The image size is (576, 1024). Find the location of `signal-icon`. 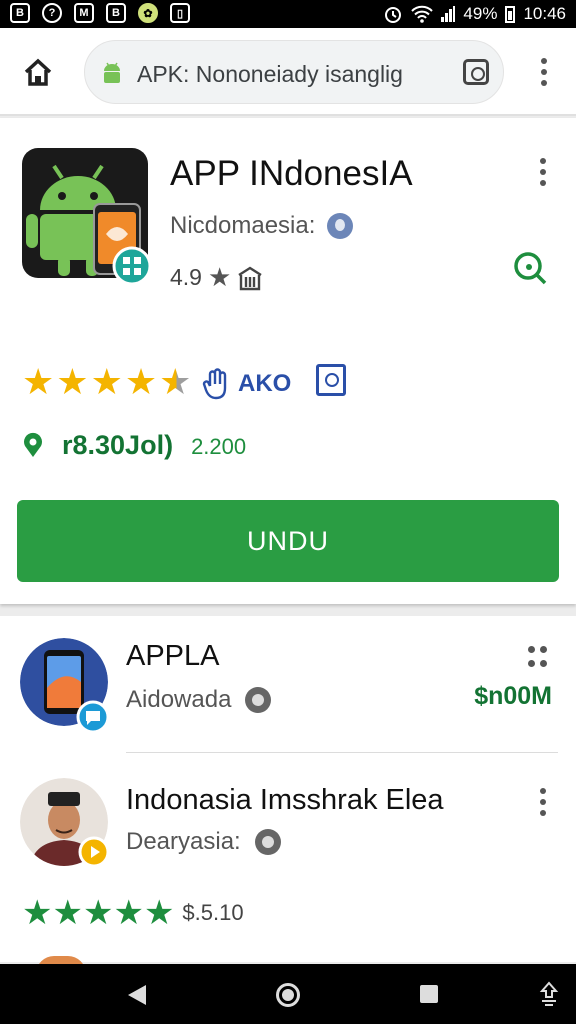

signal-icon is located at coordinates (448, 14).